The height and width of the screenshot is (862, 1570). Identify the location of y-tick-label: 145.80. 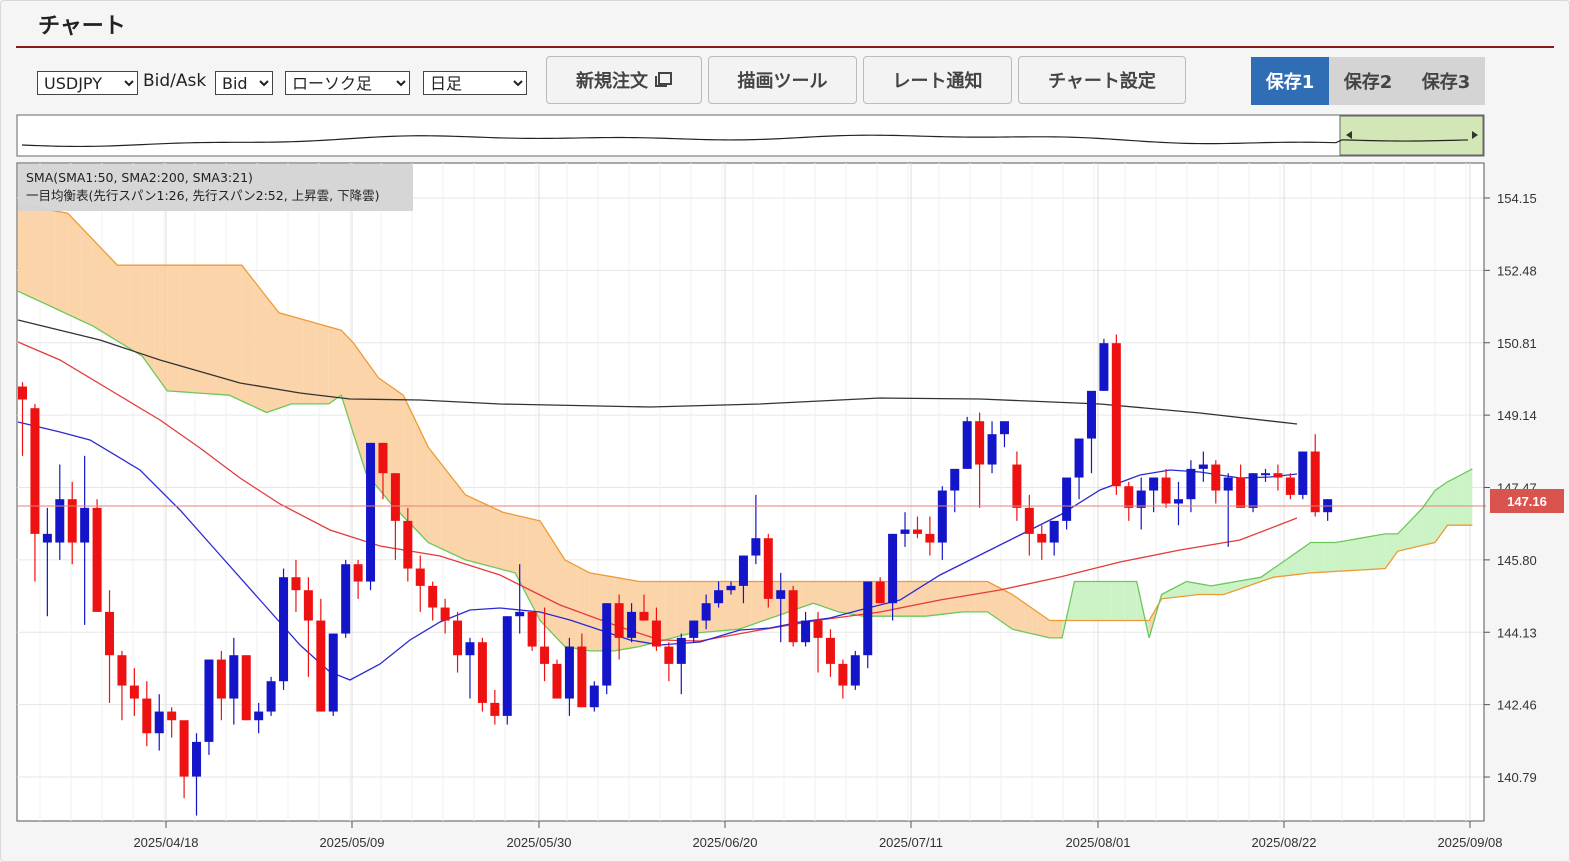
(1517, 560).